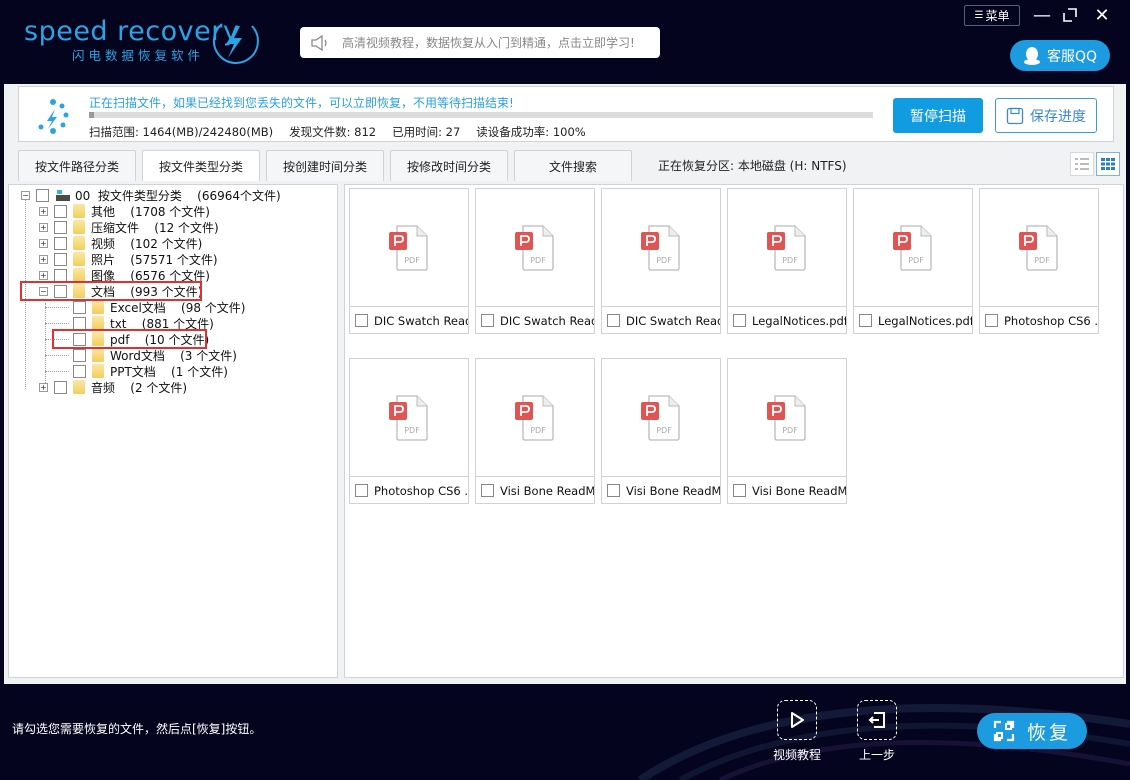  I want to click on list-view-icon, so click(1082, 164).